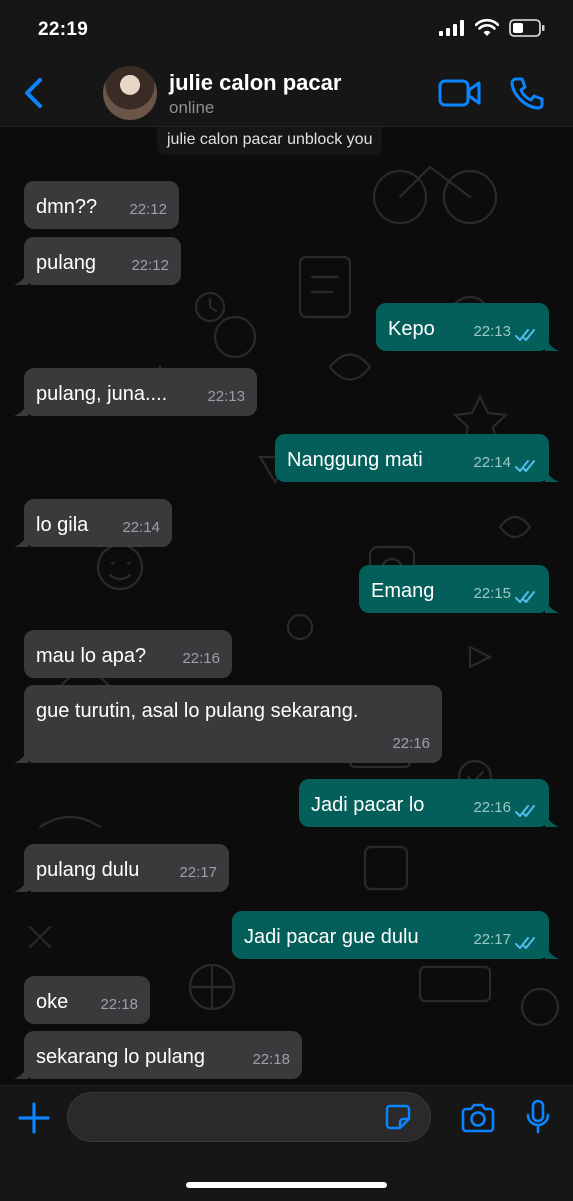 The width and height of the screenshot is (573, 1201). Describe the element at coordinates (487, 27) in the screenshot. I see `wifi-icon` at that location.